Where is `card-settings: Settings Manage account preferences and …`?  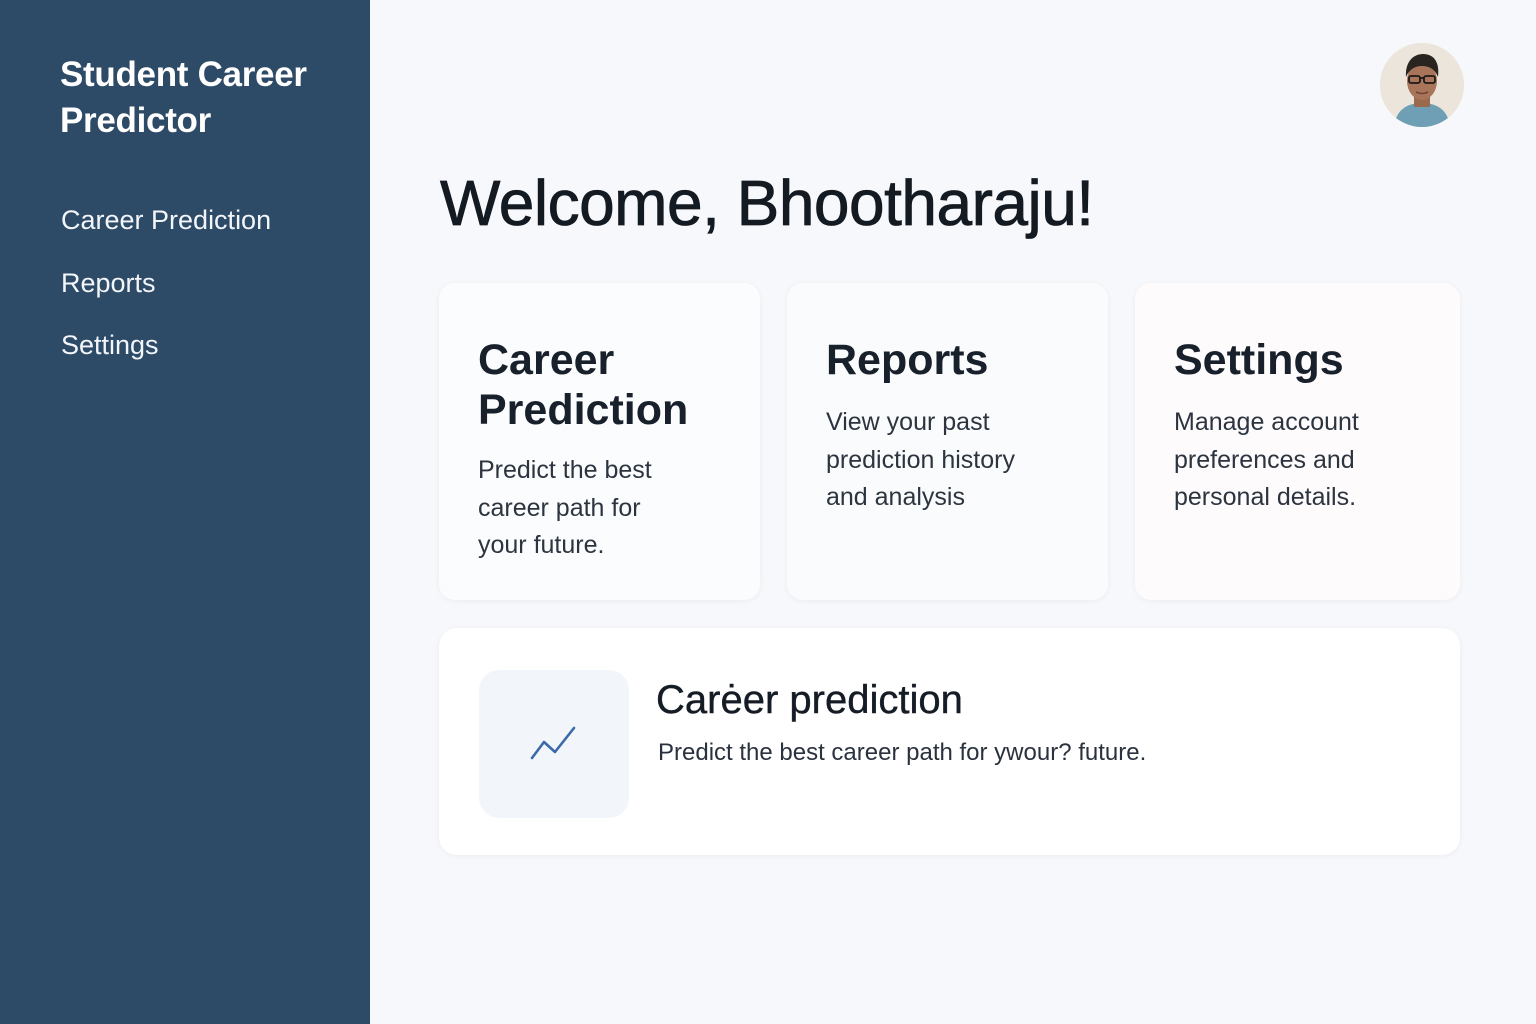
card-settings: Settings Manage account preferences and … is located at coordinates (1297, 441).